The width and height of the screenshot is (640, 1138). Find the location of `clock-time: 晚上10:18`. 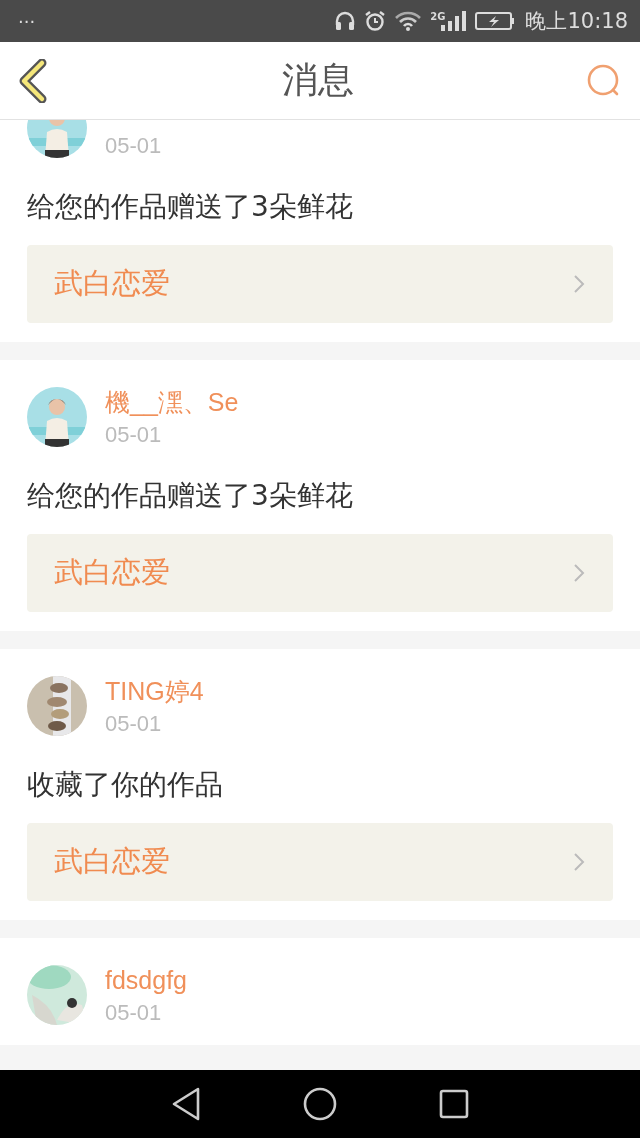

clock-time: 晚上10:18 is located at coordinates (576, 21).